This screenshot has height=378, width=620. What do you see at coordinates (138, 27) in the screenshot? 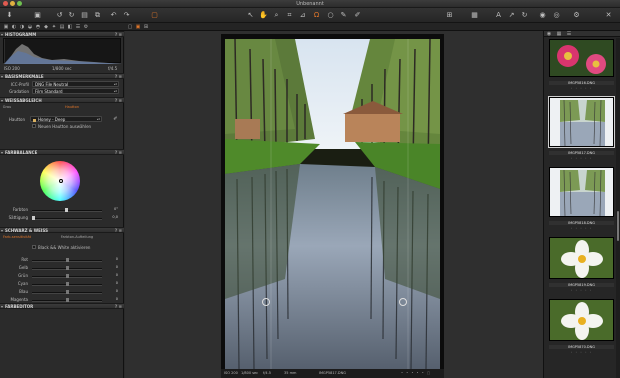
I see `viewer-multi-icon: ▣` at bounding box center [138, 27].